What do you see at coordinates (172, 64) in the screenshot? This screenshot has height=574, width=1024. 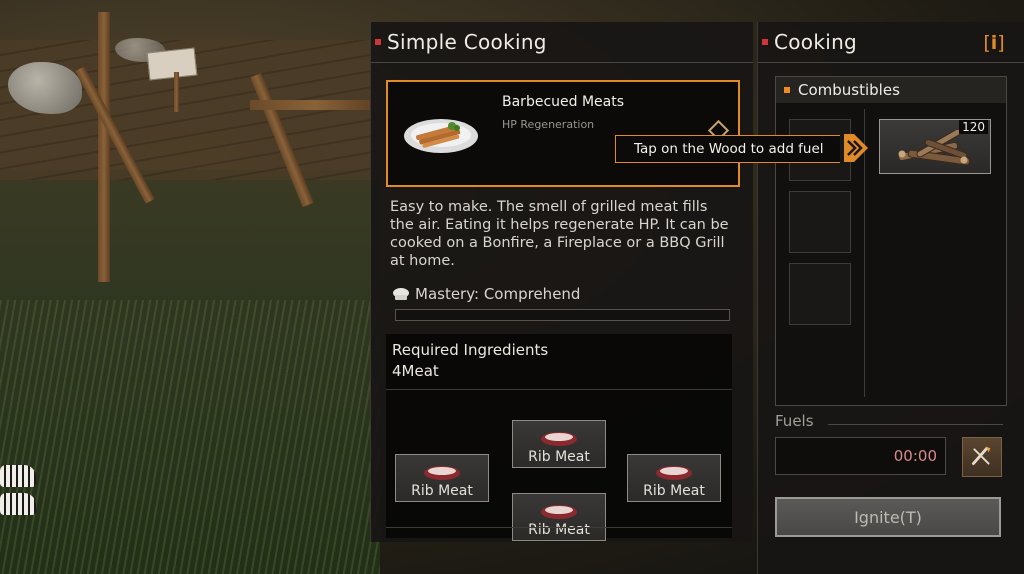 I see `signpost` at bounding box center [172, 64].